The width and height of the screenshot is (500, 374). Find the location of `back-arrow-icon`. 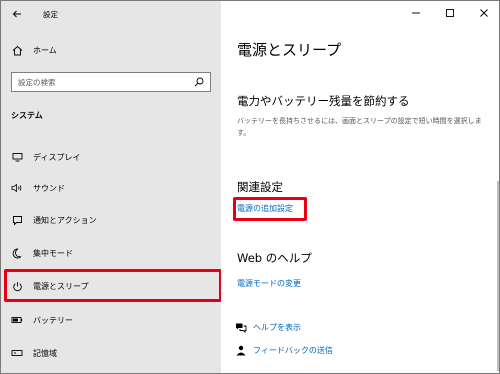

back-arrow-icon is located at coordinates (16, 14).